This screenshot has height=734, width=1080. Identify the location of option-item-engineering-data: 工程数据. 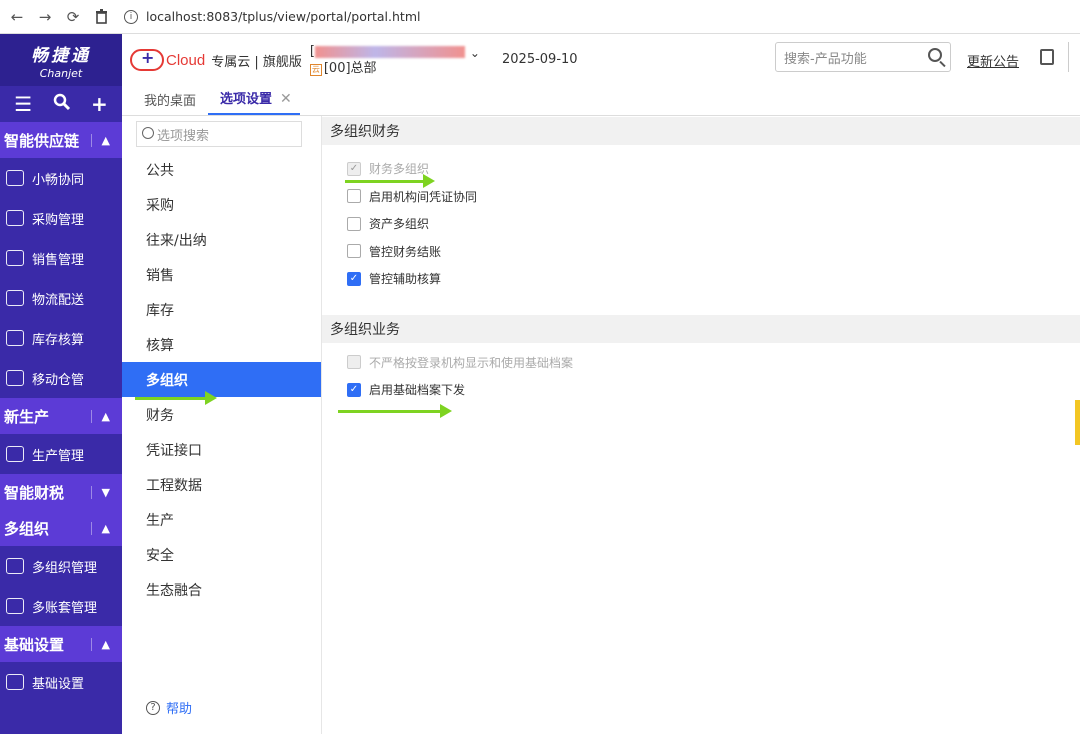
(221, 484).